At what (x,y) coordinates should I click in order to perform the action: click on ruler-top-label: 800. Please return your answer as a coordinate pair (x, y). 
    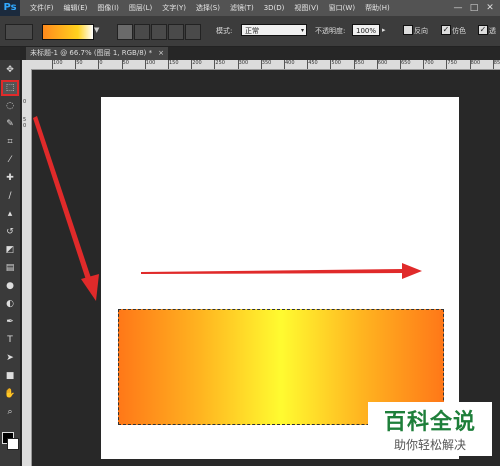
    Looking at the image, I should click on (475, 63).